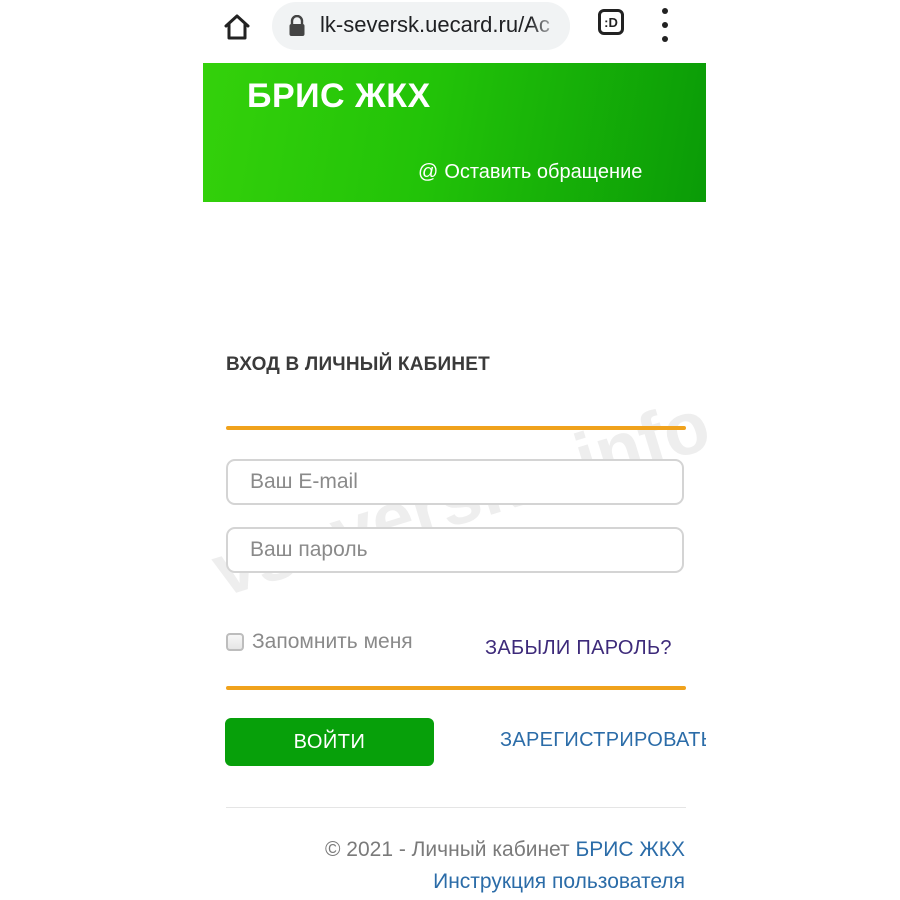 The image size is (900, 900). I want to click on password-field, so click(455, 550).